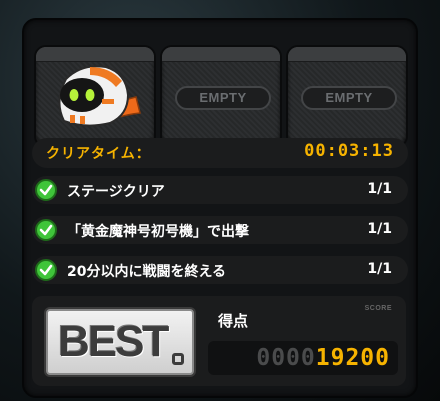 This screenshot has width=440, height=401. I want to click on mission-row: 20分以内に戦闘を終える 1/1, so click(220, 270).